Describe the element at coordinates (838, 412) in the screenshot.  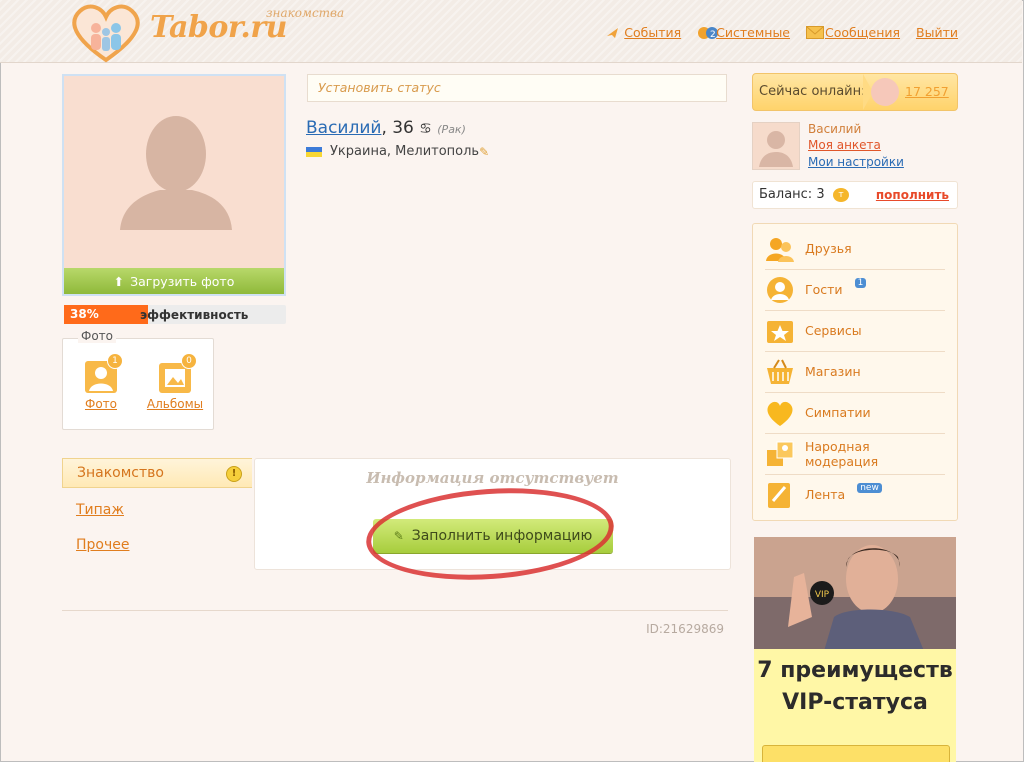
I see `sidebar-item-label: Симпатии` at that location.